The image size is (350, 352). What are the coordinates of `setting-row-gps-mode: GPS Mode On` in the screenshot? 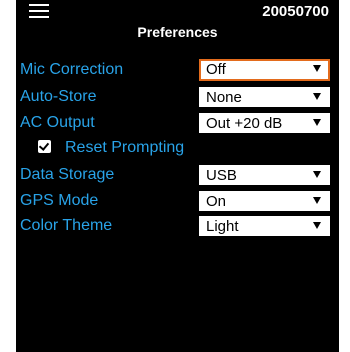 It's located at (177, 202).